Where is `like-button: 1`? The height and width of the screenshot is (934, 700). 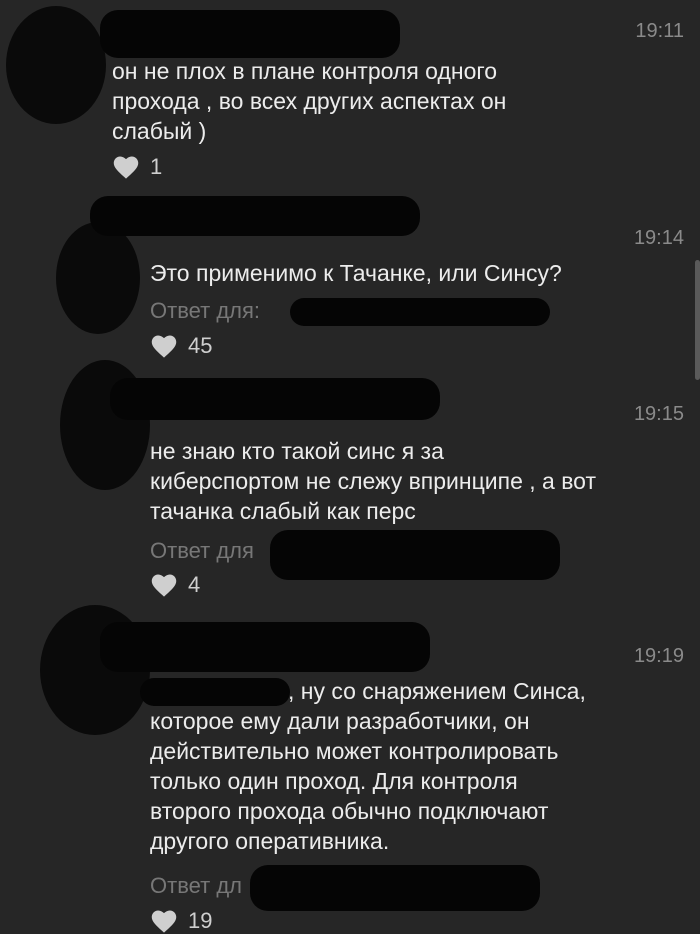 like-button: 1 is located at coordinates (137, 167).